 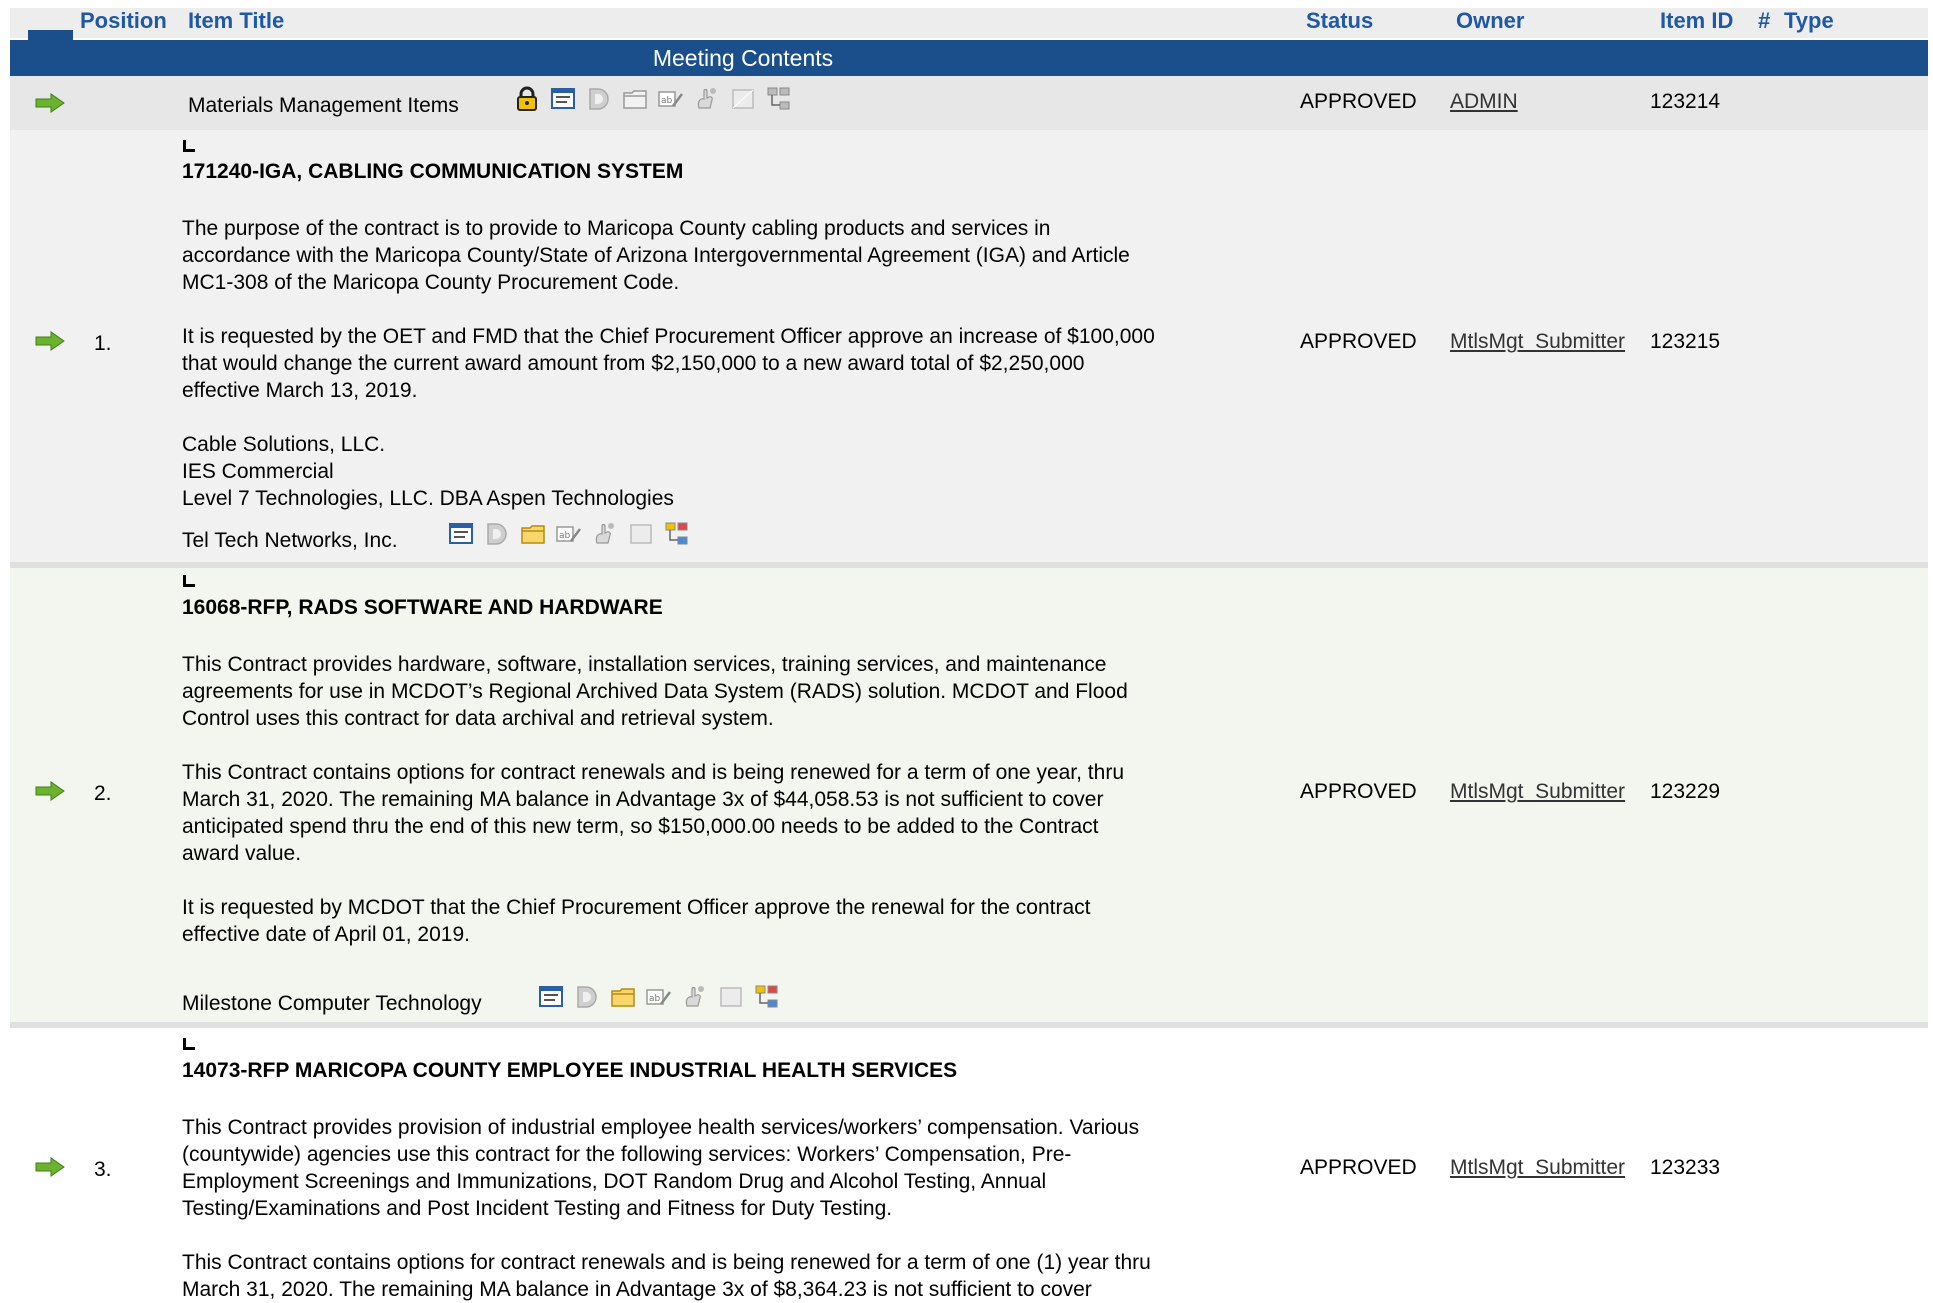 I want to click on item-id: 123229, so click(x=1685, y=791).